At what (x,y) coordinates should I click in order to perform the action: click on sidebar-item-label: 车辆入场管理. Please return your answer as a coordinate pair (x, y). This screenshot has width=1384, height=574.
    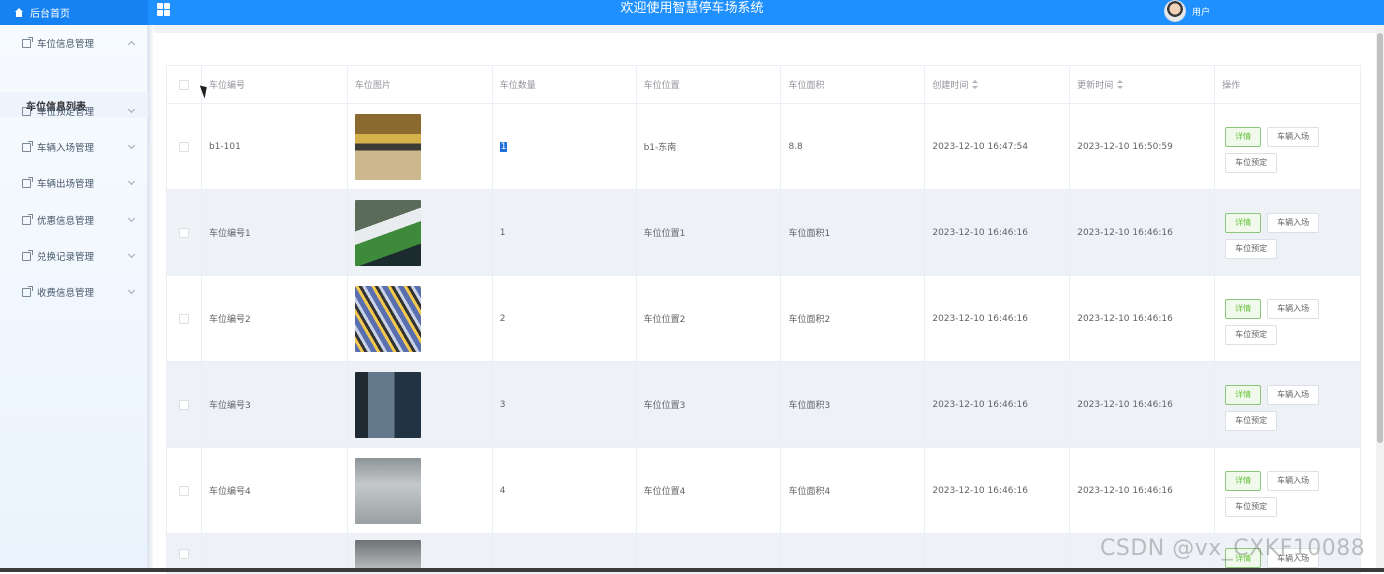
    Looking at the image, I should click on (66, 148).